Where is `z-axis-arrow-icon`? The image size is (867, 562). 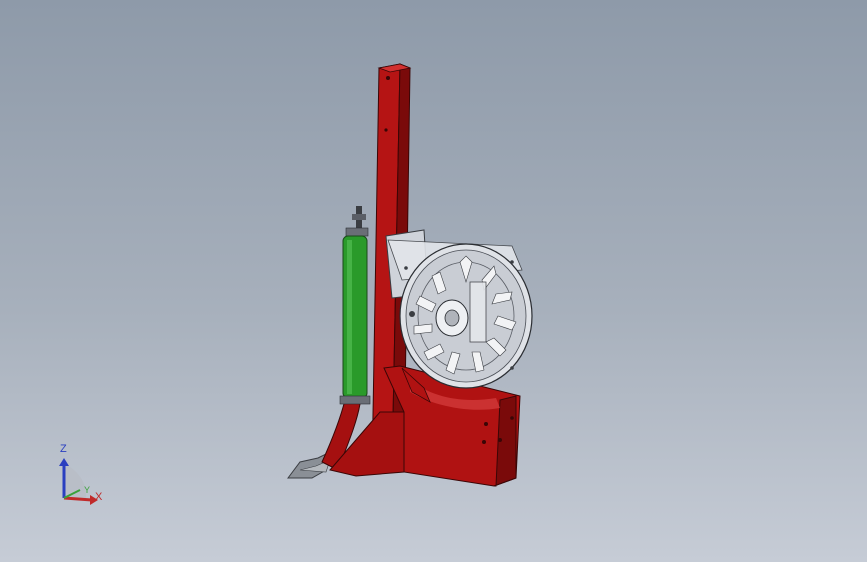 z-axis-arrow-icon is located at coordinates (64, 462).